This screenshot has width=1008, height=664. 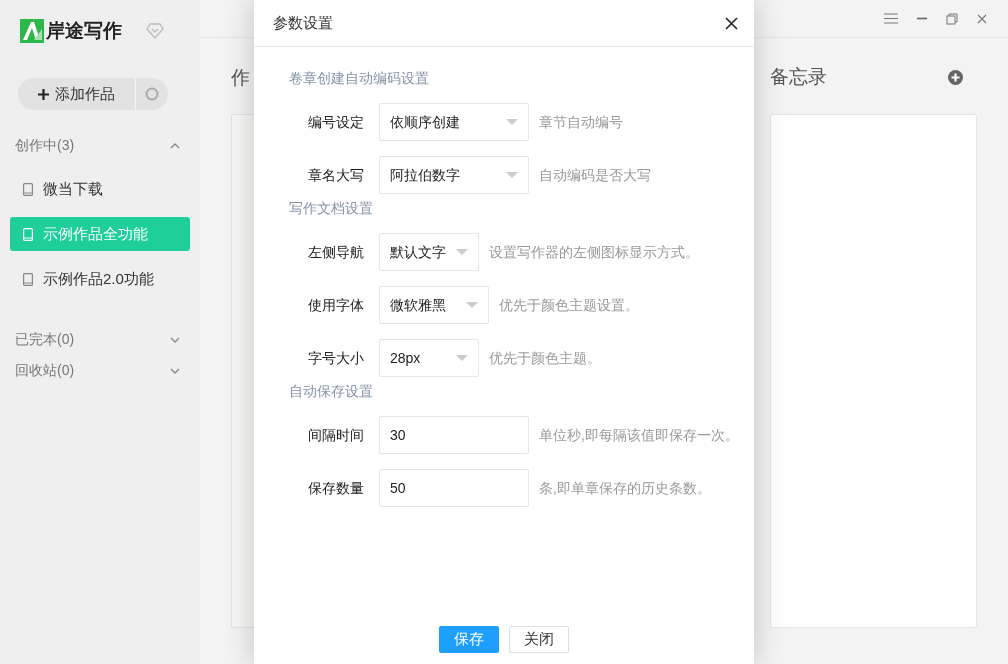 I want to click on input-field: 50, so click(x=454, y=488).